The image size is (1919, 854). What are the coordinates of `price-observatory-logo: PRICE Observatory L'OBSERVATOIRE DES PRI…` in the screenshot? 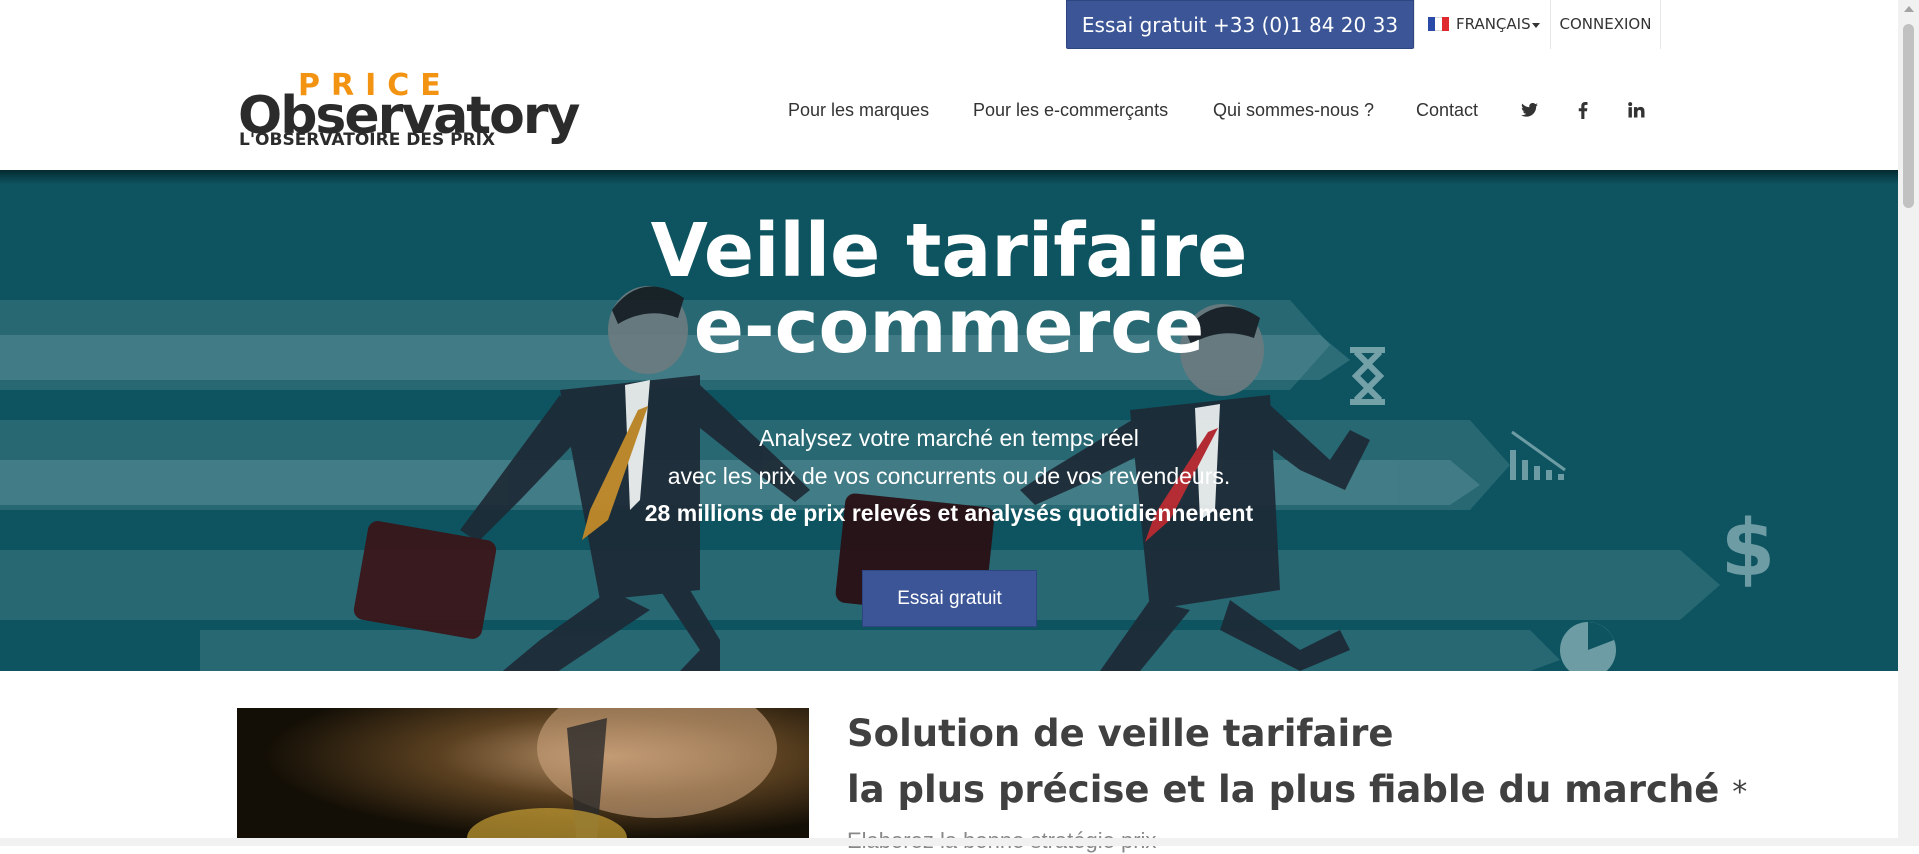 It's located at (409, 112).